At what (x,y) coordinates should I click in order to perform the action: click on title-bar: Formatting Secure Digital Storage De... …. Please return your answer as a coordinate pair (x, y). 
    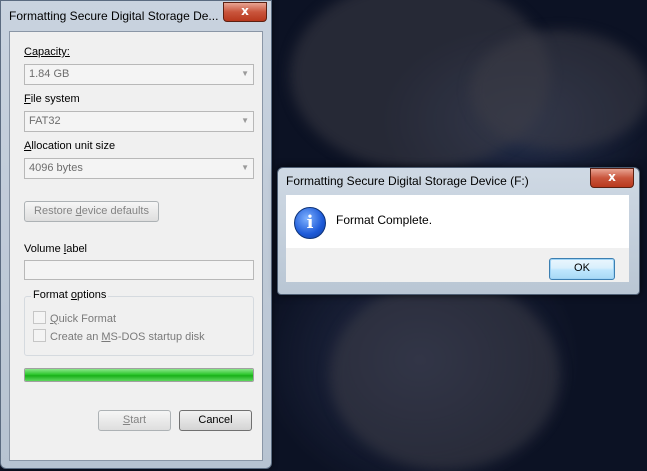
    Looking at the image, I should click on (136, 16).